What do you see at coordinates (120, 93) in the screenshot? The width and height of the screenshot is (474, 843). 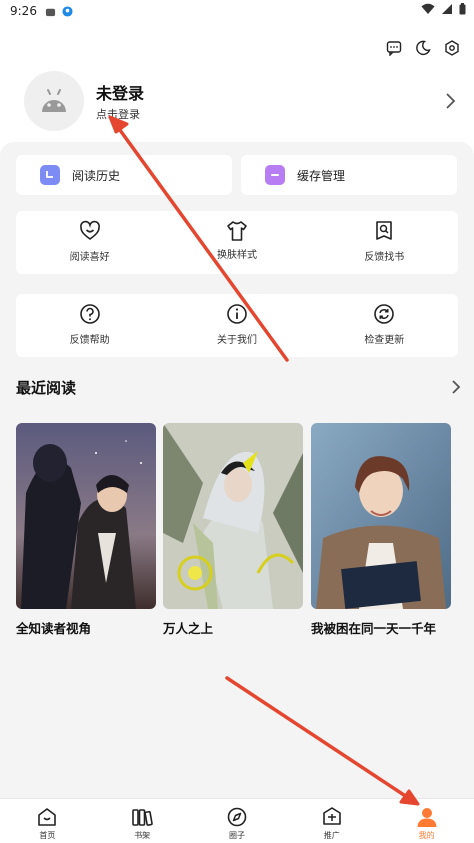 I see `profile-name: 未登录` at bounding box center [120, 93].